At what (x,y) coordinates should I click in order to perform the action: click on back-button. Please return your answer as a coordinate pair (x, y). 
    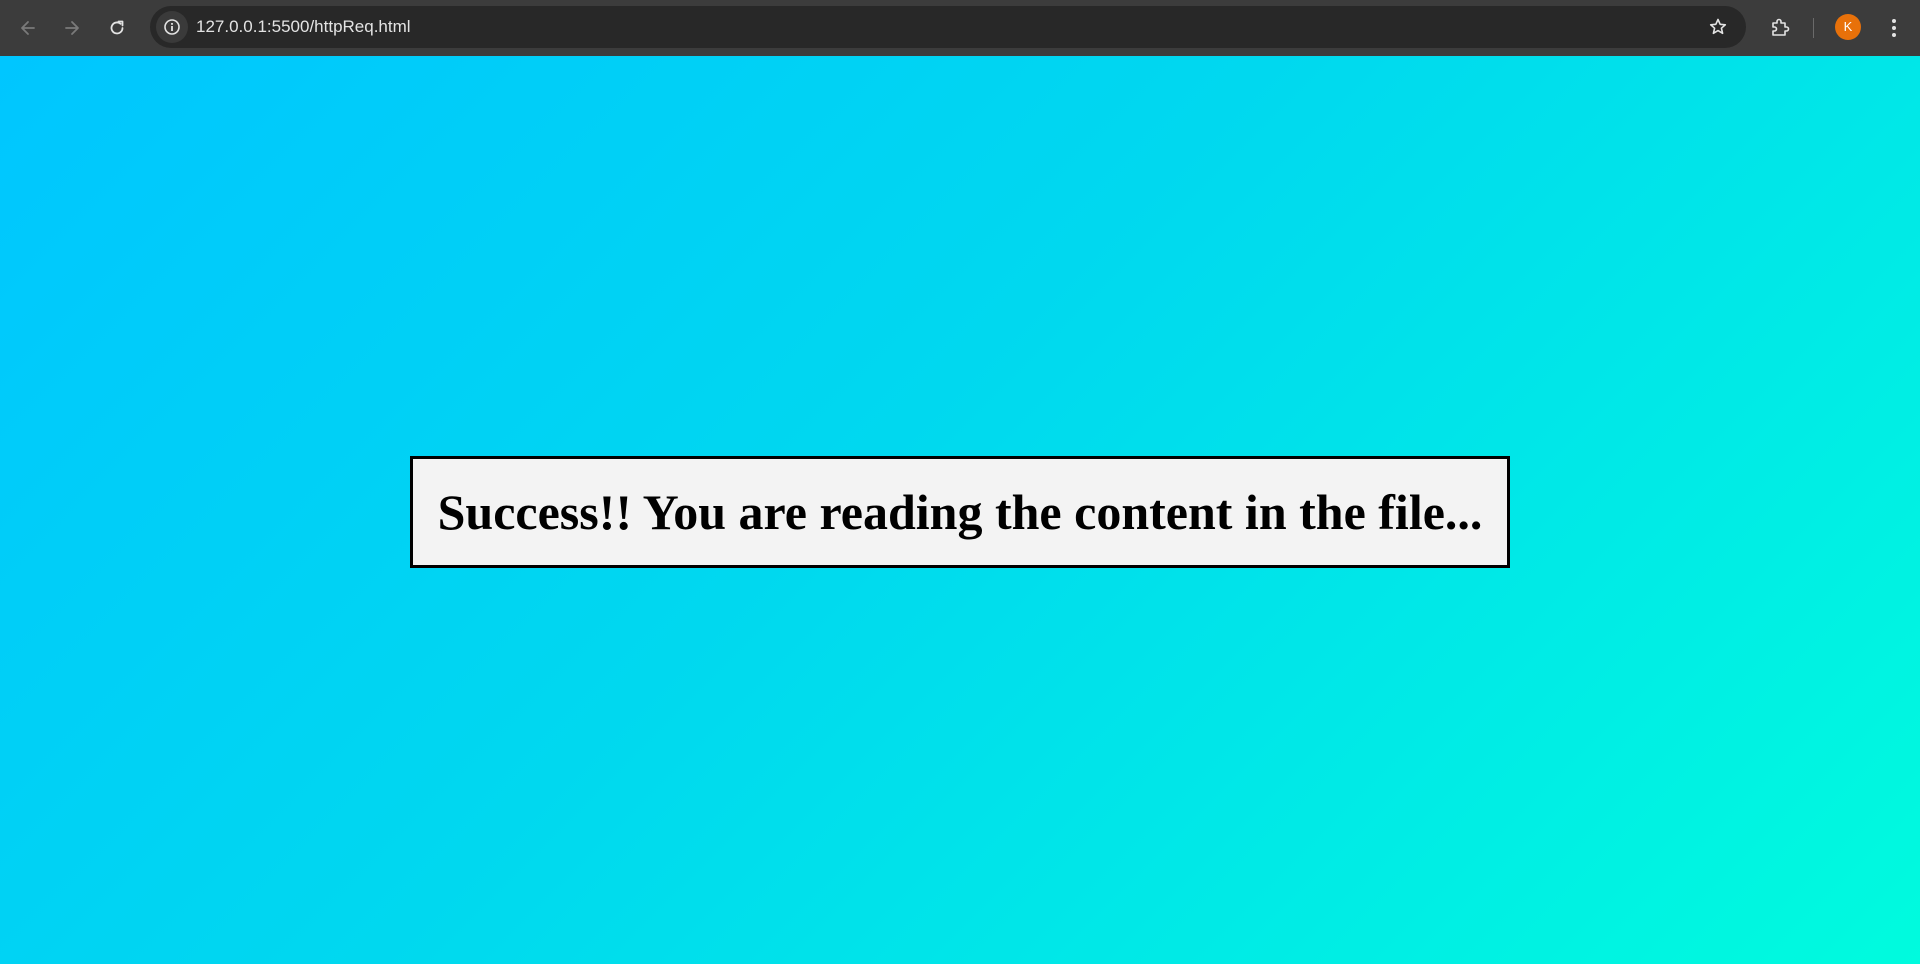
    Looking at the image, I should click on (28, 28).